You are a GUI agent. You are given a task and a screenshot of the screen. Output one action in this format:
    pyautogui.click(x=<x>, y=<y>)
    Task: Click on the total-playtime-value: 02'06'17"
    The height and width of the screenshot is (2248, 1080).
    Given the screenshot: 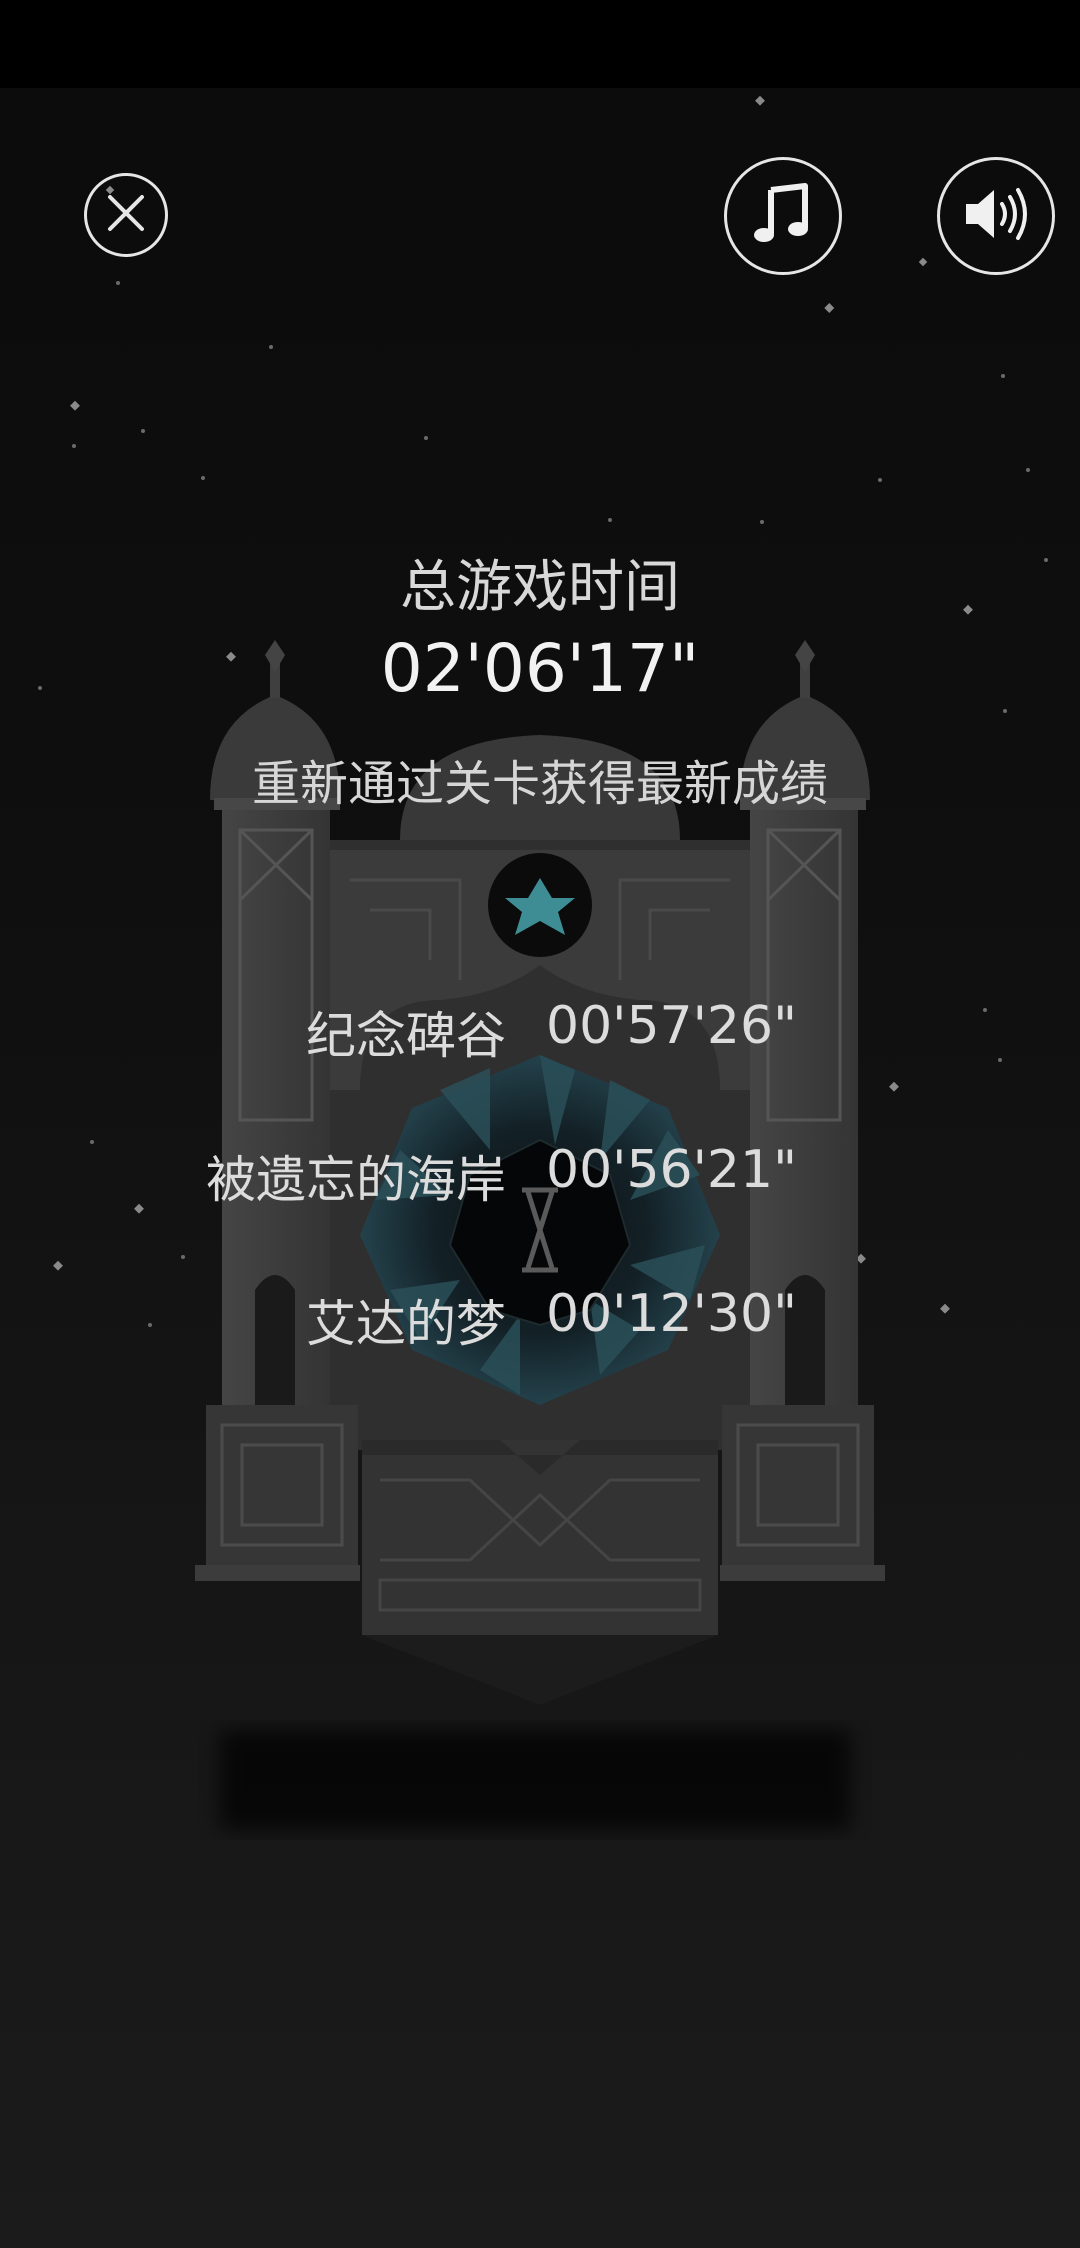 What is the action you would take?
    pyautogui.click(x=540, y=668)
    